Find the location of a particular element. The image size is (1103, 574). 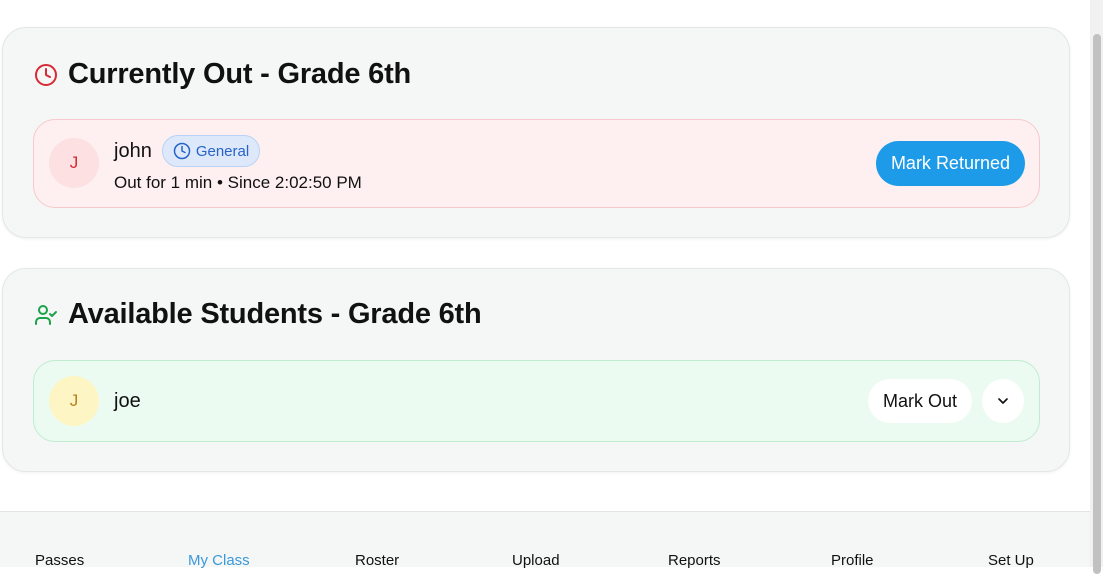

user-check-icon is located at coordinates (46, 315).